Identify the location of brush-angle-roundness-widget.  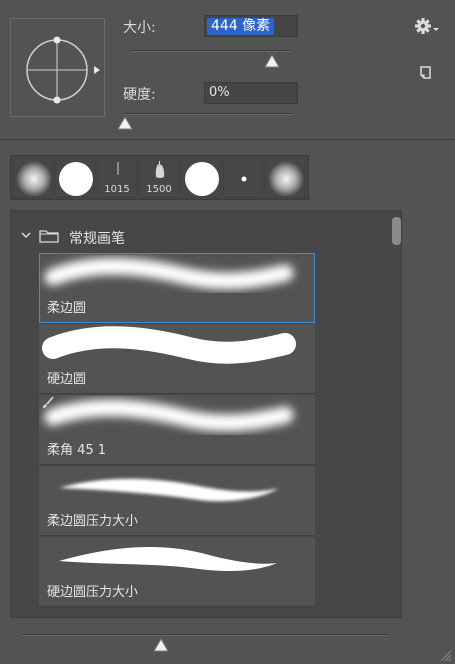
(57, 67).